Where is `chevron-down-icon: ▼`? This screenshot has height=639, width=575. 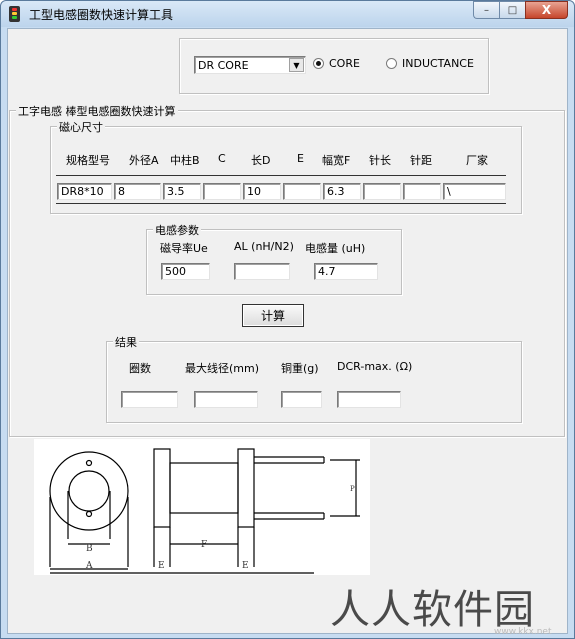
chevron-down-icon: ▼ is located at coordinates (296, 65).